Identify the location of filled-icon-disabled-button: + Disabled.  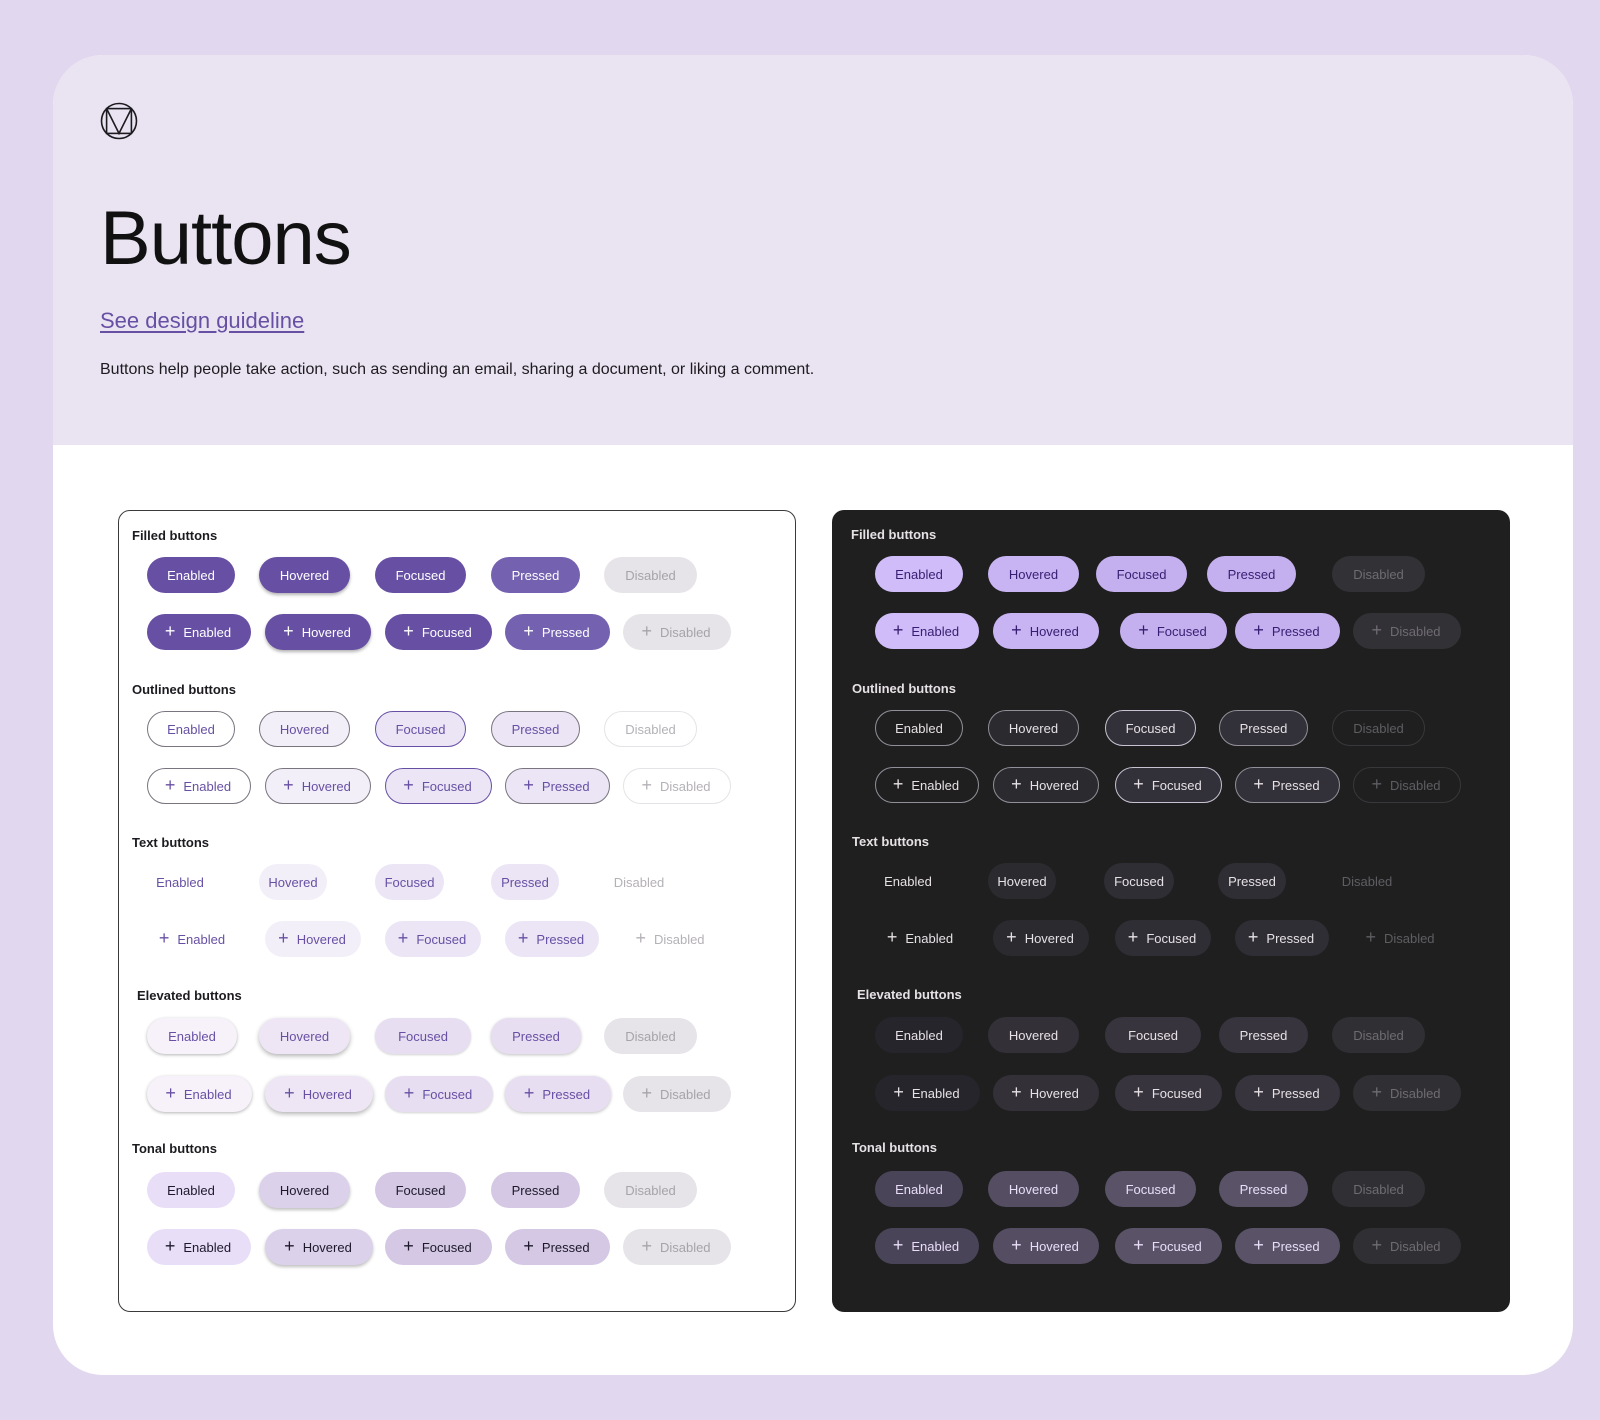
(677, 632).